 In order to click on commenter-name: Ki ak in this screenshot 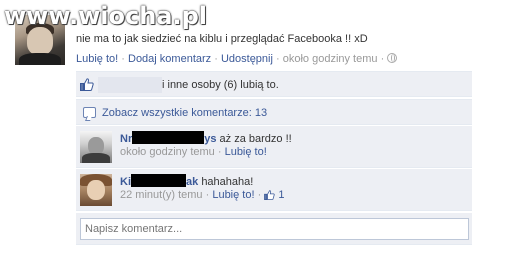, I will do `click(159, 181)`.